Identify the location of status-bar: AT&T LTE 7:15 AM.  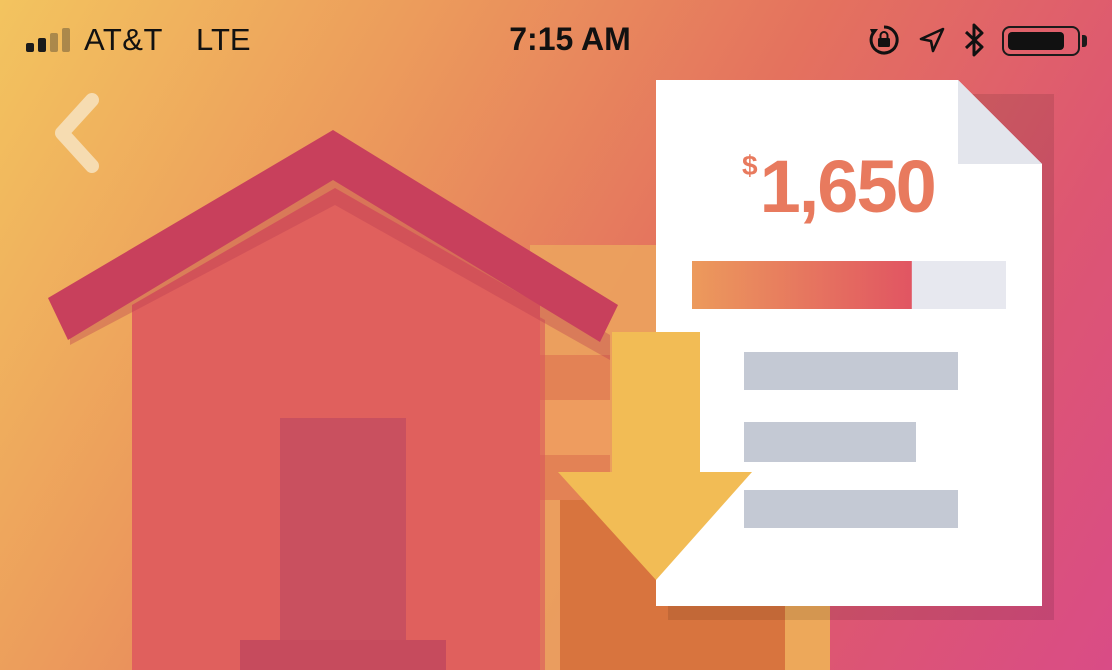
(556, 40).